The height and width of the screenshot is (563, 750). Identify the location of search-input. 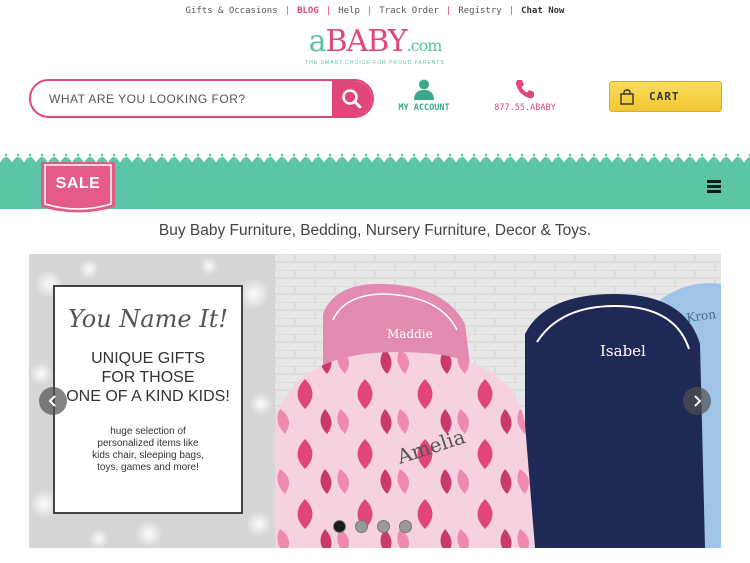
(181, 98).